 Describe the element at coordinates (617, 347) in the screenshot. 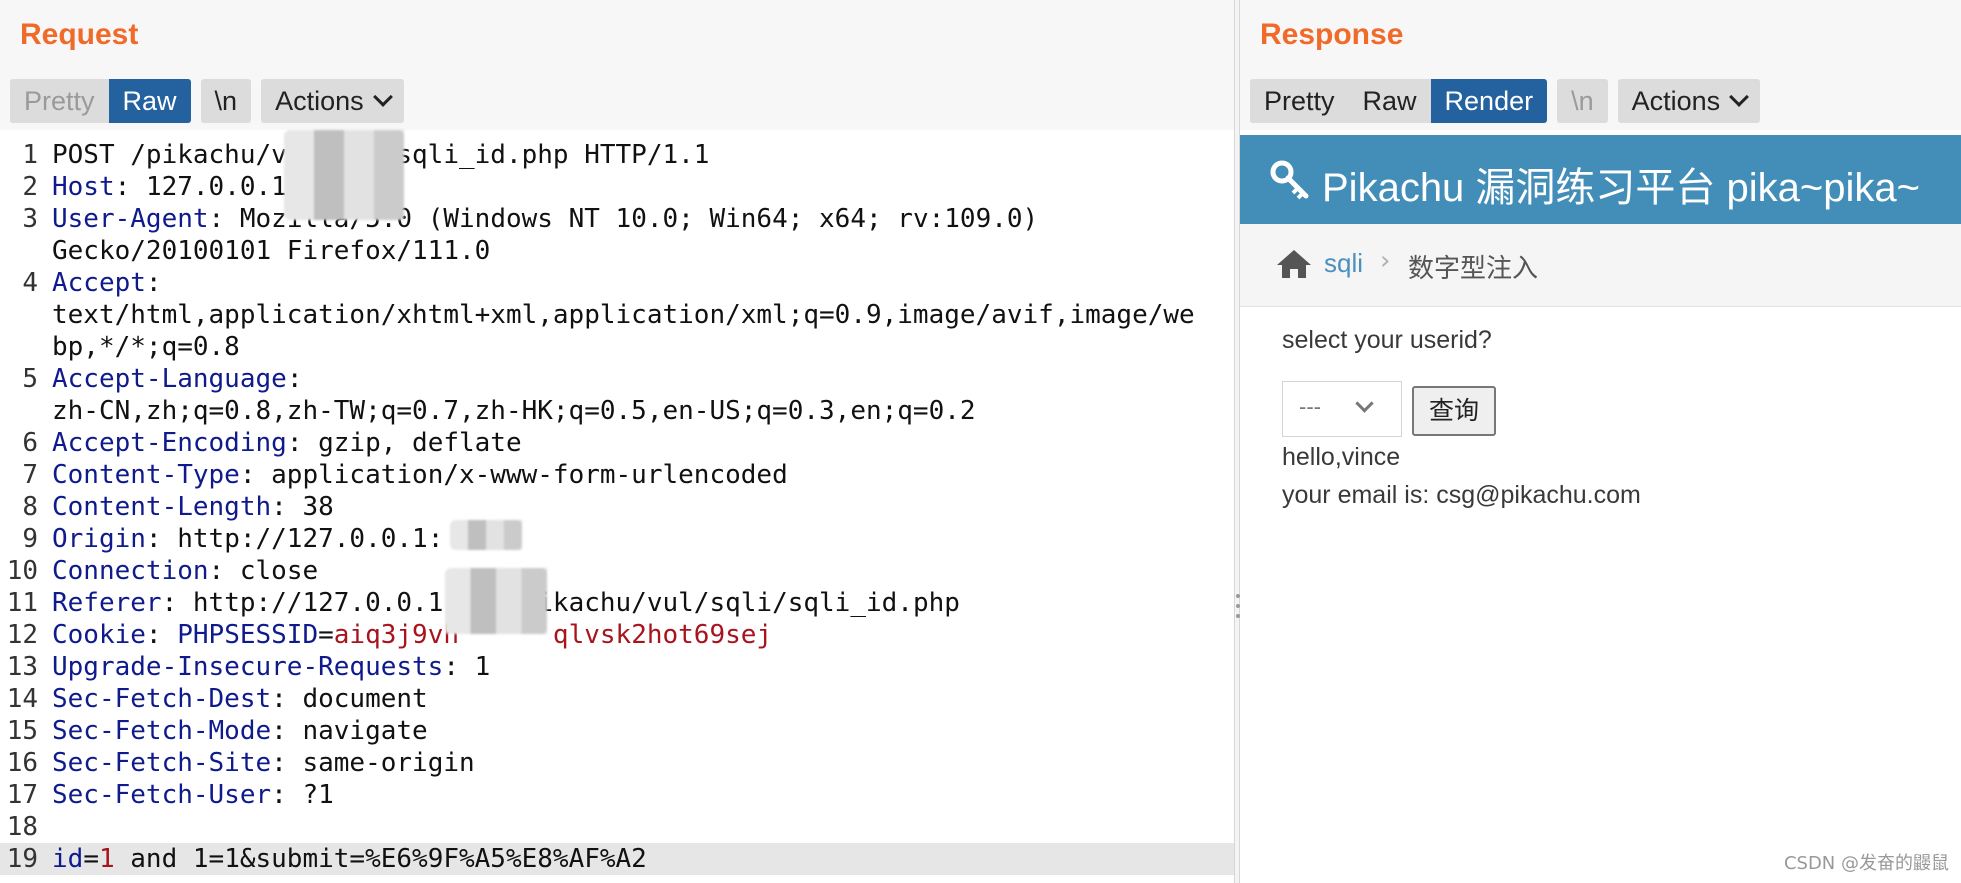

I see `code-line: bp,*/*;q=0.8` at that location.